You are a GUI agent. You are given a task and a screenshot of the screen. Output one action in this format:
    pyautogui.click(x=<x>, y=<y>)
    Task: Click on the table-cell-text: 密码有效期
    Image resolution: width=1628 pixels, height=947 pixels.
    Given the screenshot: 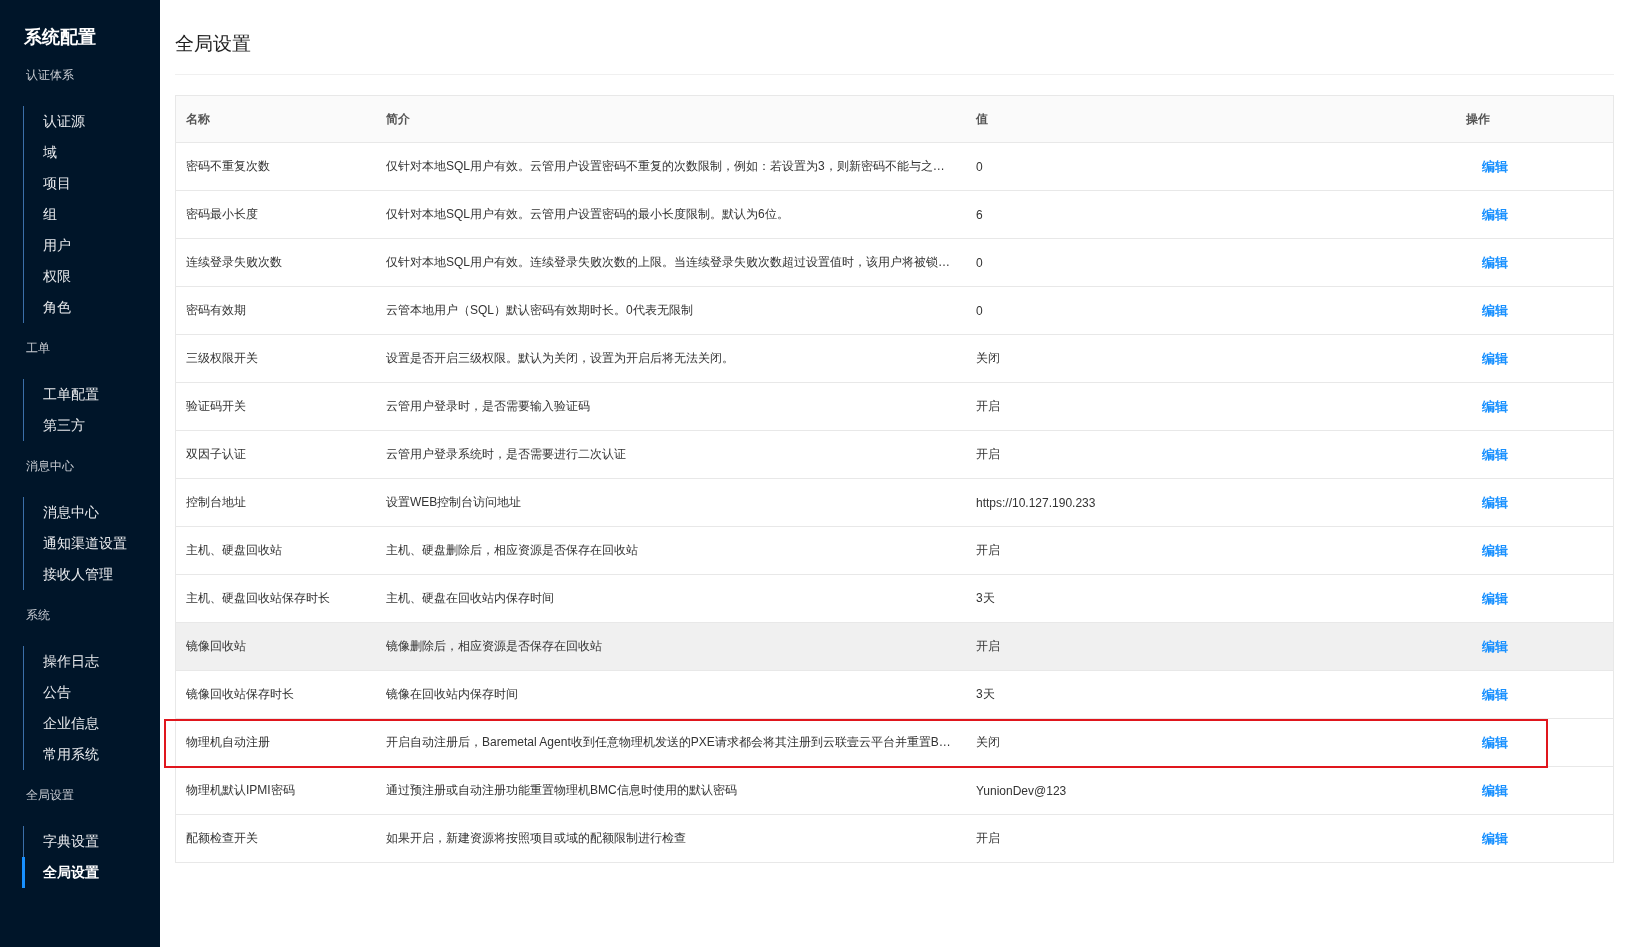 What is the action you would take?
    pyautogui.click(x=216, y=310)
    